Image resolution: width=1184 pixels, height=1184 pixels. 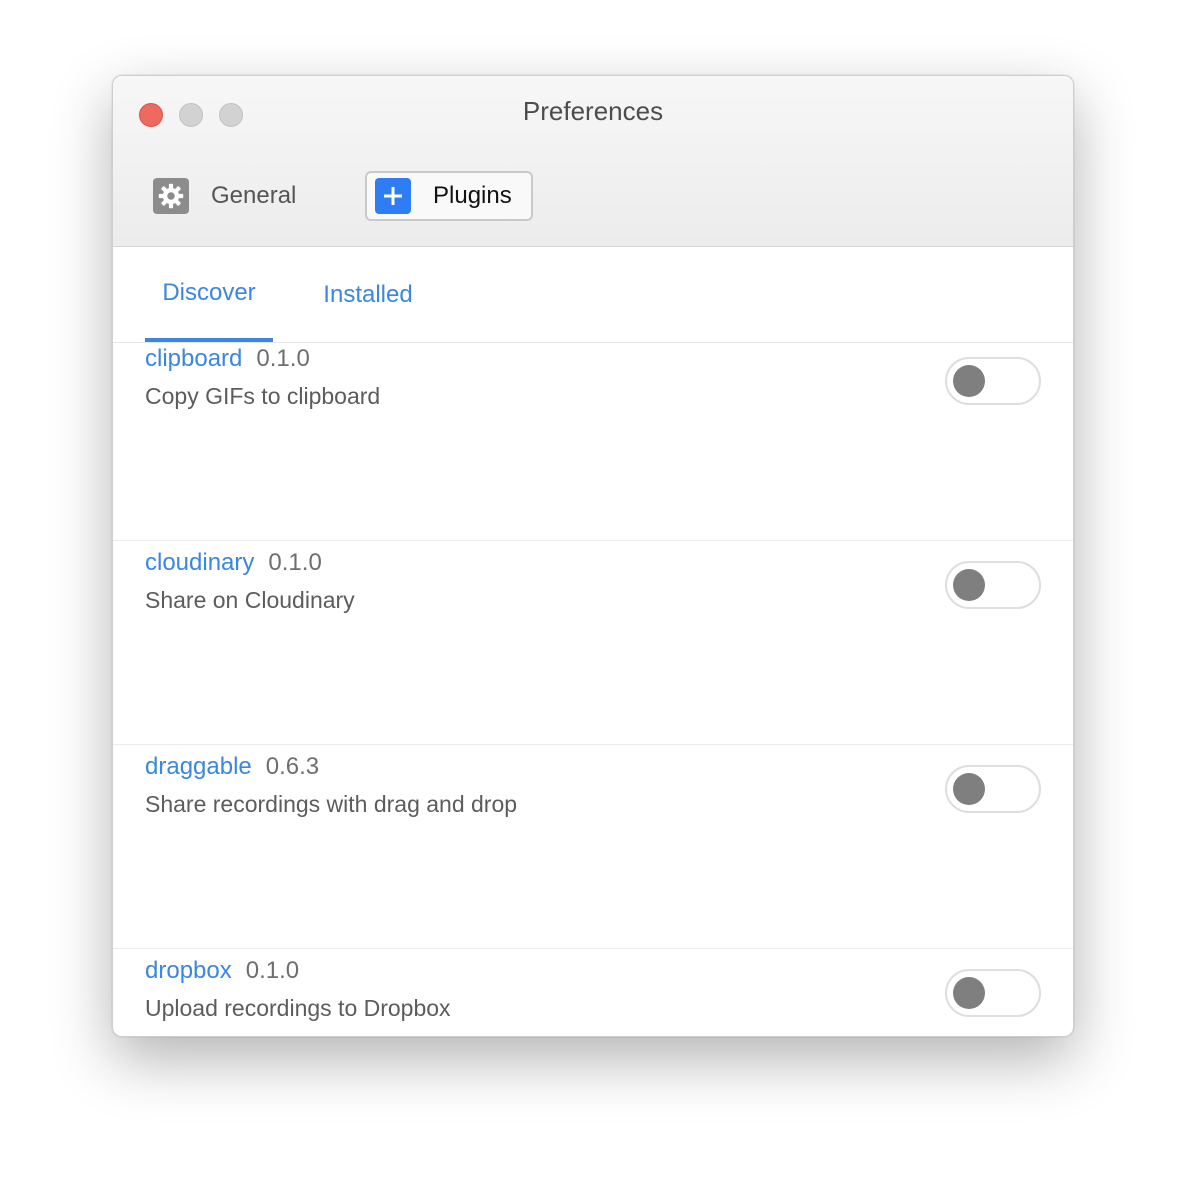 What do you see at coordinates (193, 358) in the screenshot?
I see `plugin-name: clipboard` at bounding box center [193, 358].